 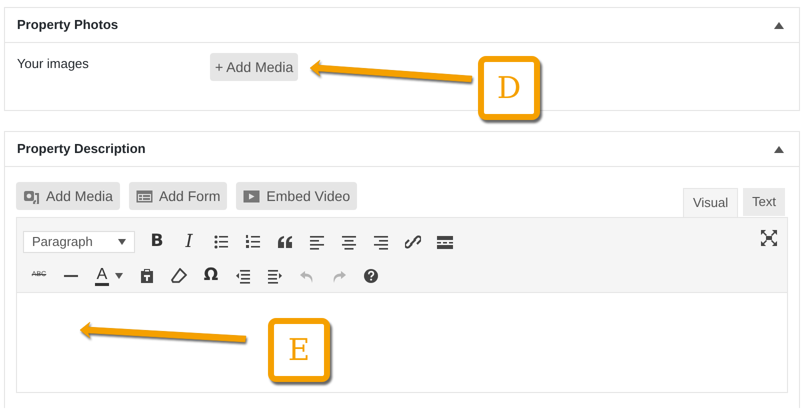 What do you see at coordinates (243, 276) in the screenshot?
I see `outdent-icon` at bounding box center [243, 276].